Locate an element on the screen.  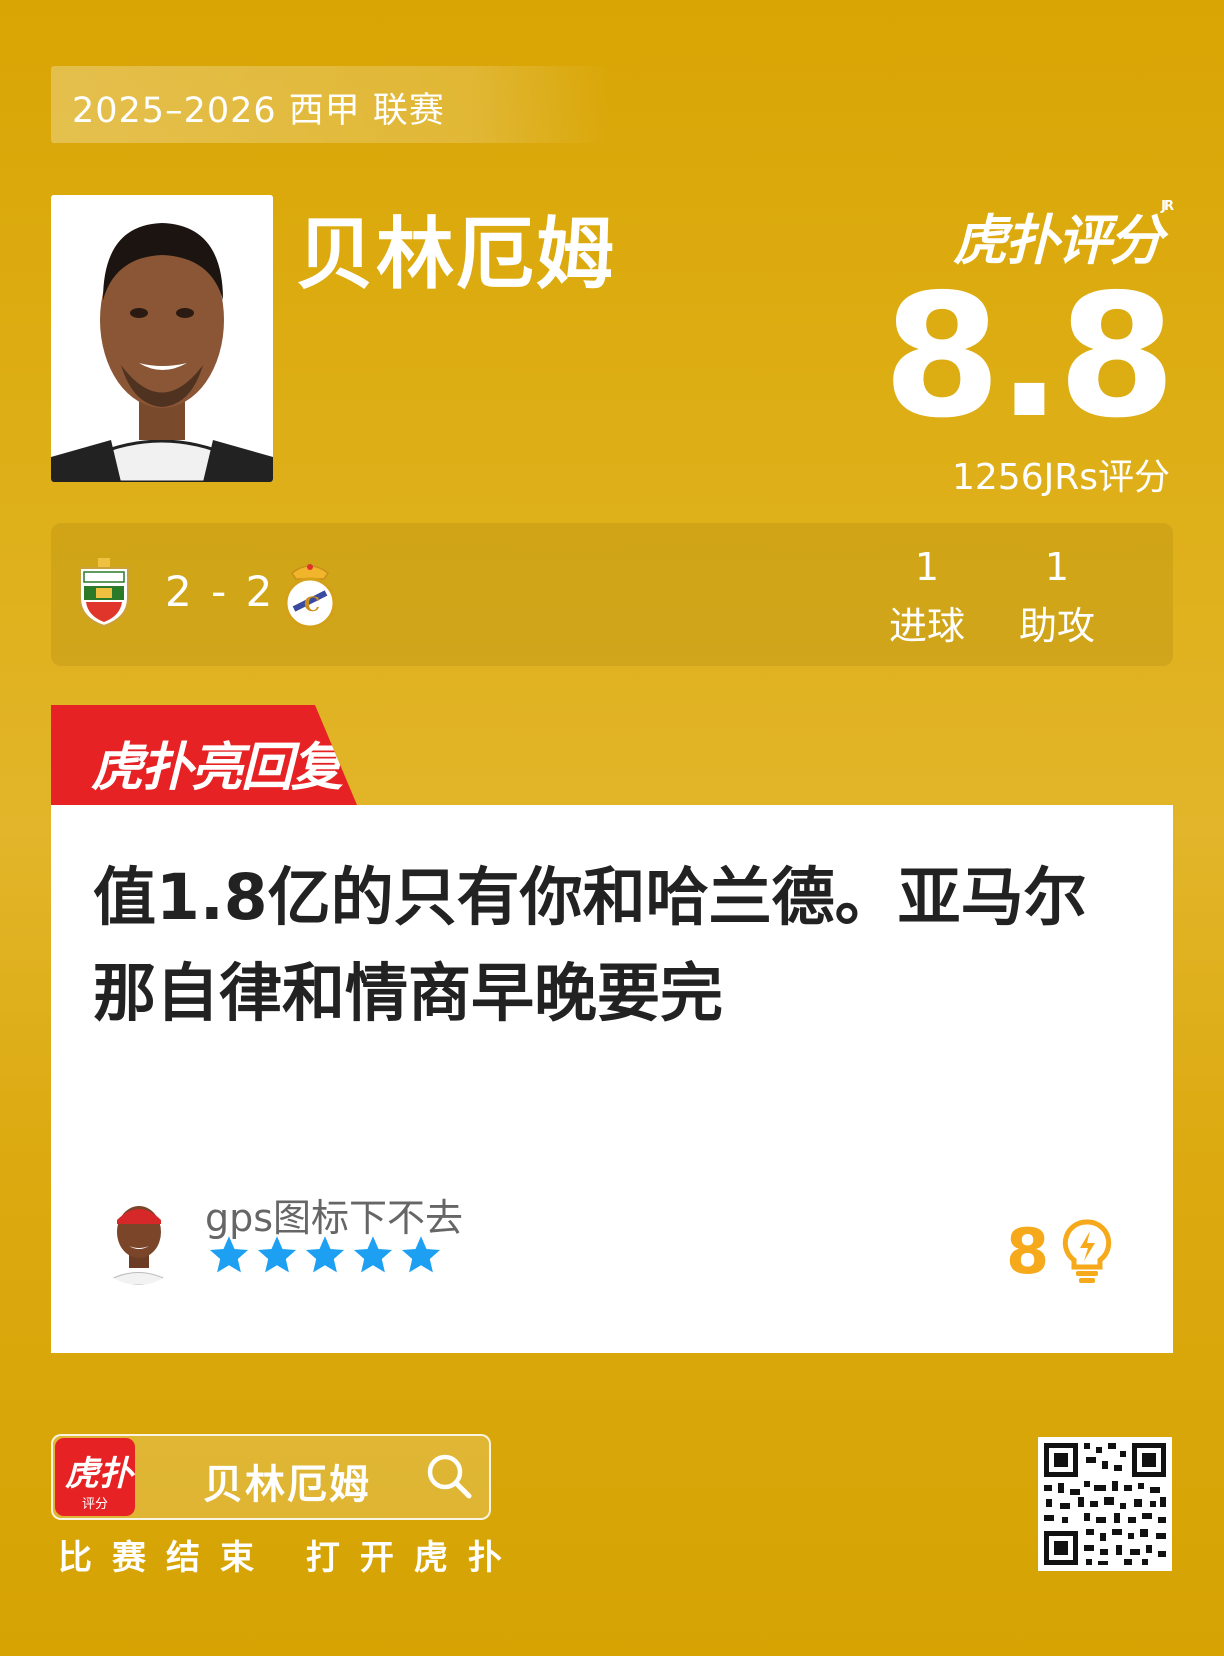
season-label: 2025–2026 西甲 联赛 is located at coordinates (258, 111).